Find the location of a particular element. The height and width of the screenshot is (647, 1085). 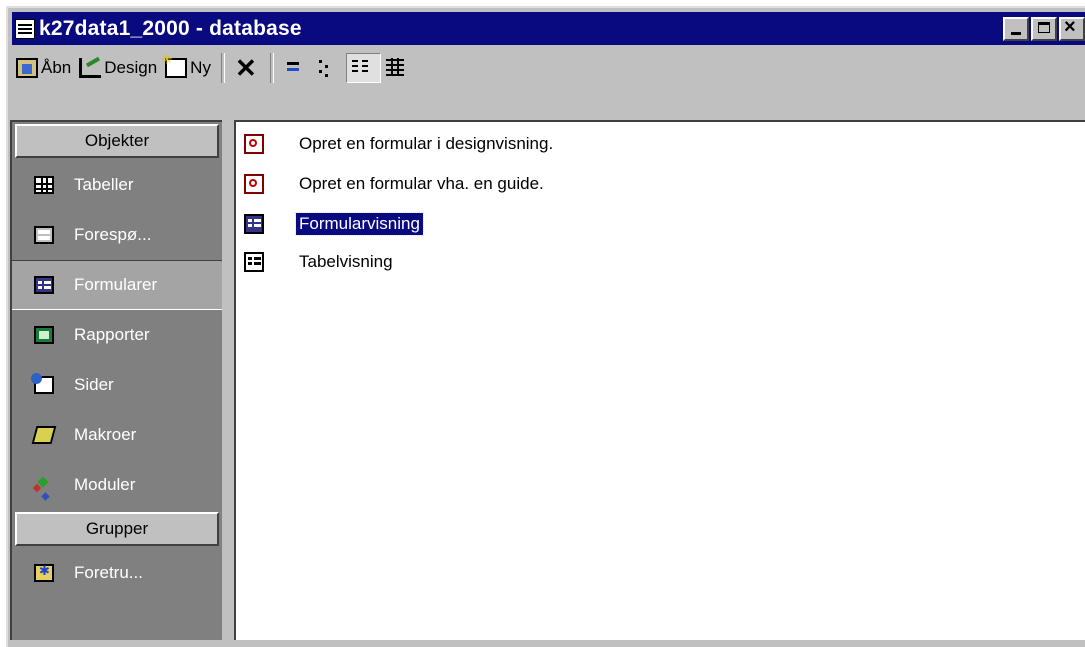

sidebar-item-forms: Formularer is located at coordinates (117, 285).